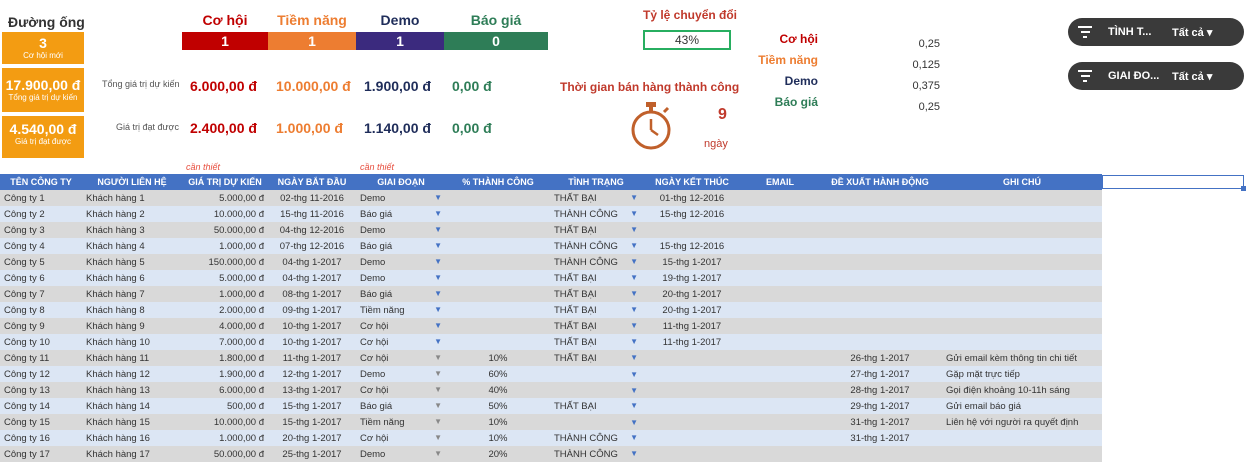  Describe the element at coordinates (1022, 358) in the screenshot. I see `note-cell: Gửi email kèm thông tin chi tiết` at that location.